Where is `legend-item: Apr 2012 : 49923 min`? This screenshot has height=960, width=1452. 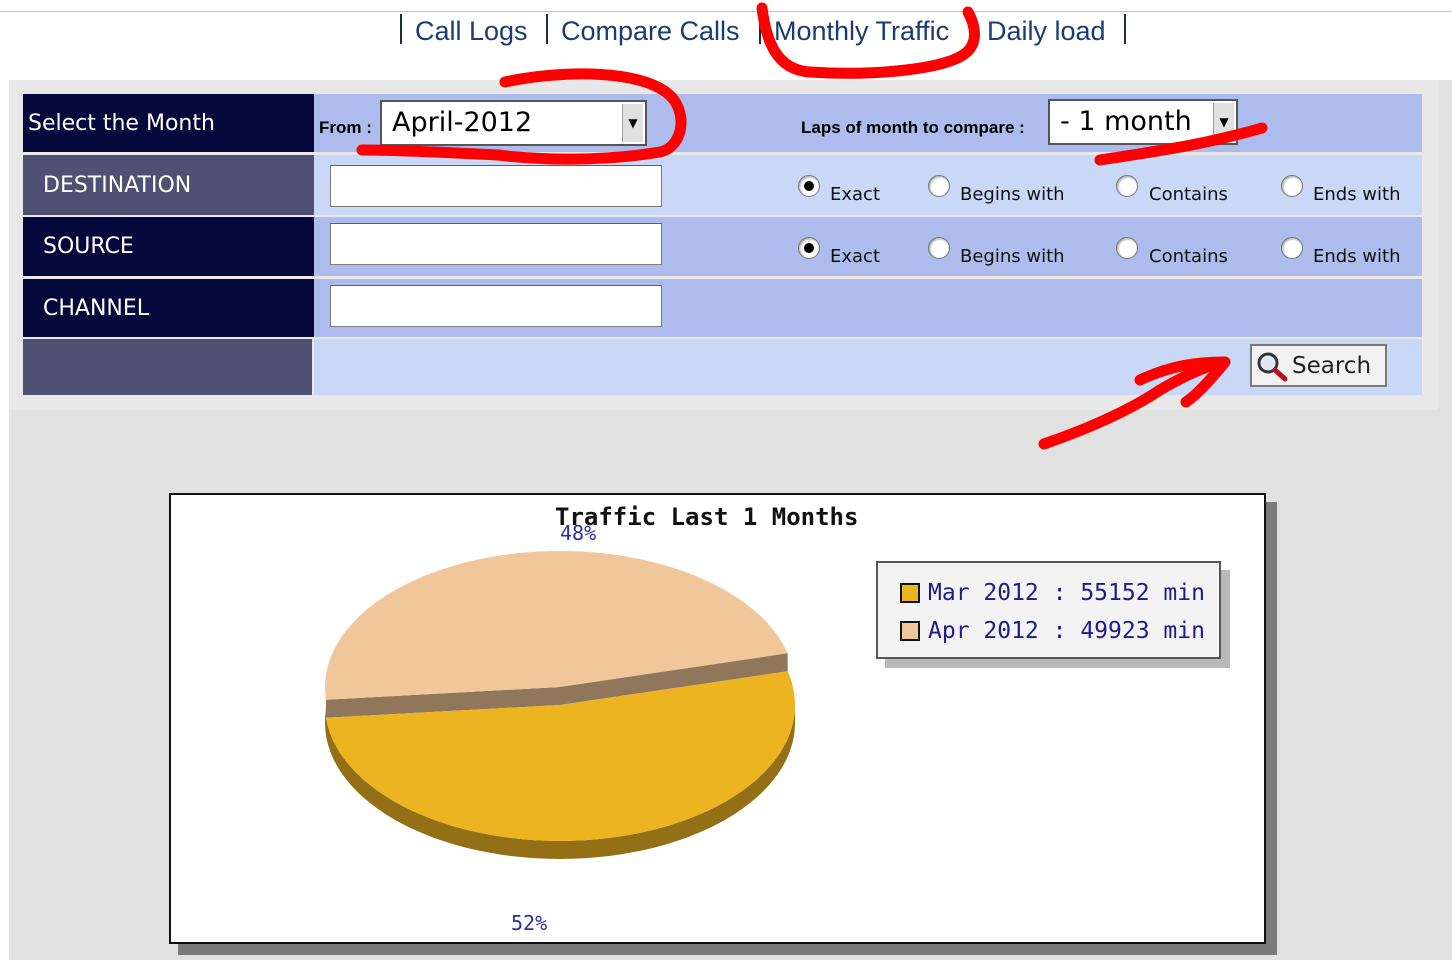 legend-item: Apr 2012 : 49923 min is located at coordinates (1052, 631).